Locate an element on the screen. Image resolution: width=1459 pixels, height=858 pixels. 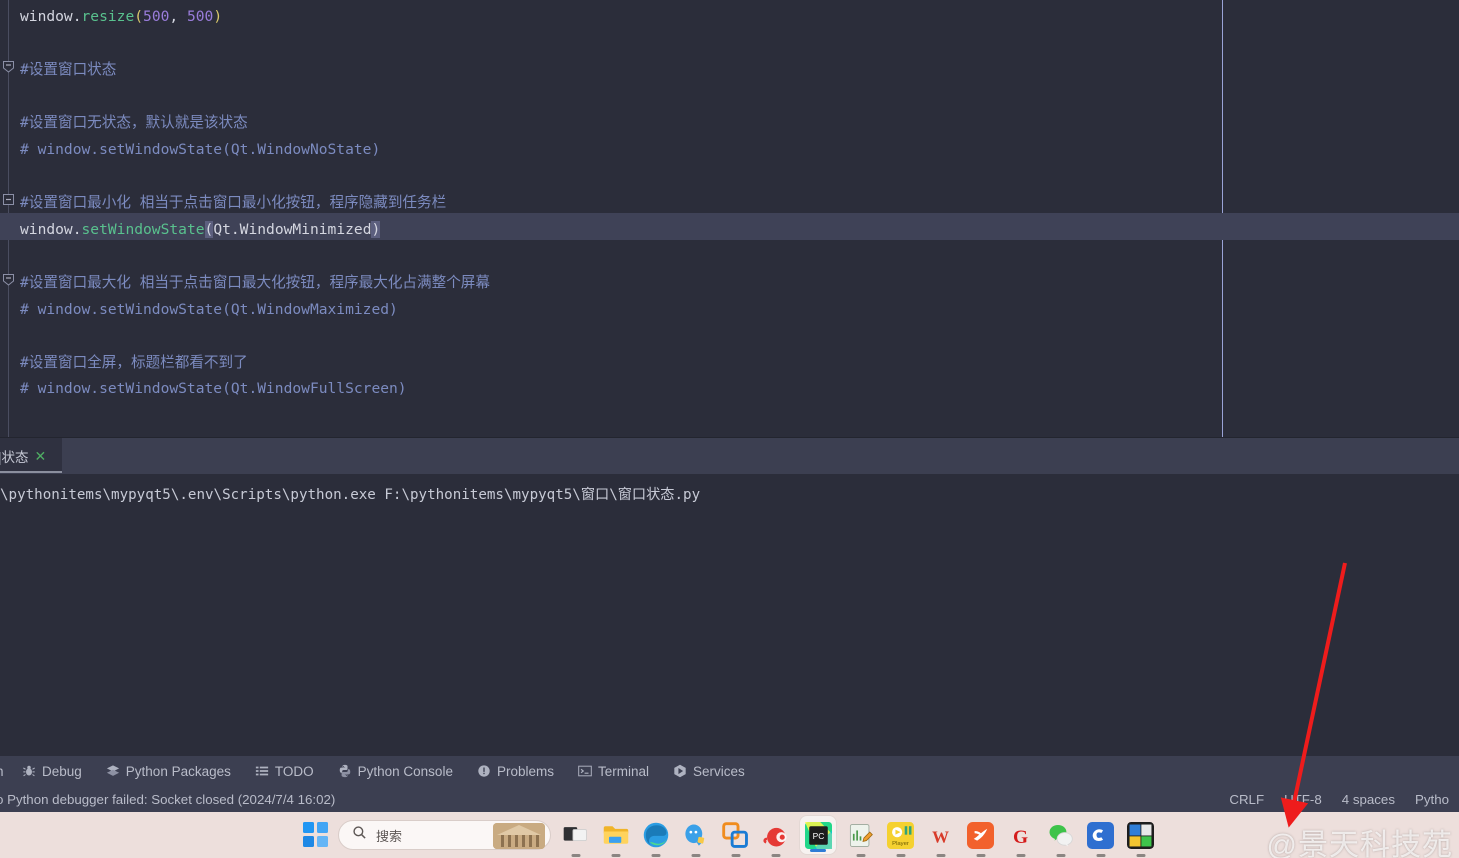
toolbar-item-terminal: Terminal is located at coordinates (613, 771).